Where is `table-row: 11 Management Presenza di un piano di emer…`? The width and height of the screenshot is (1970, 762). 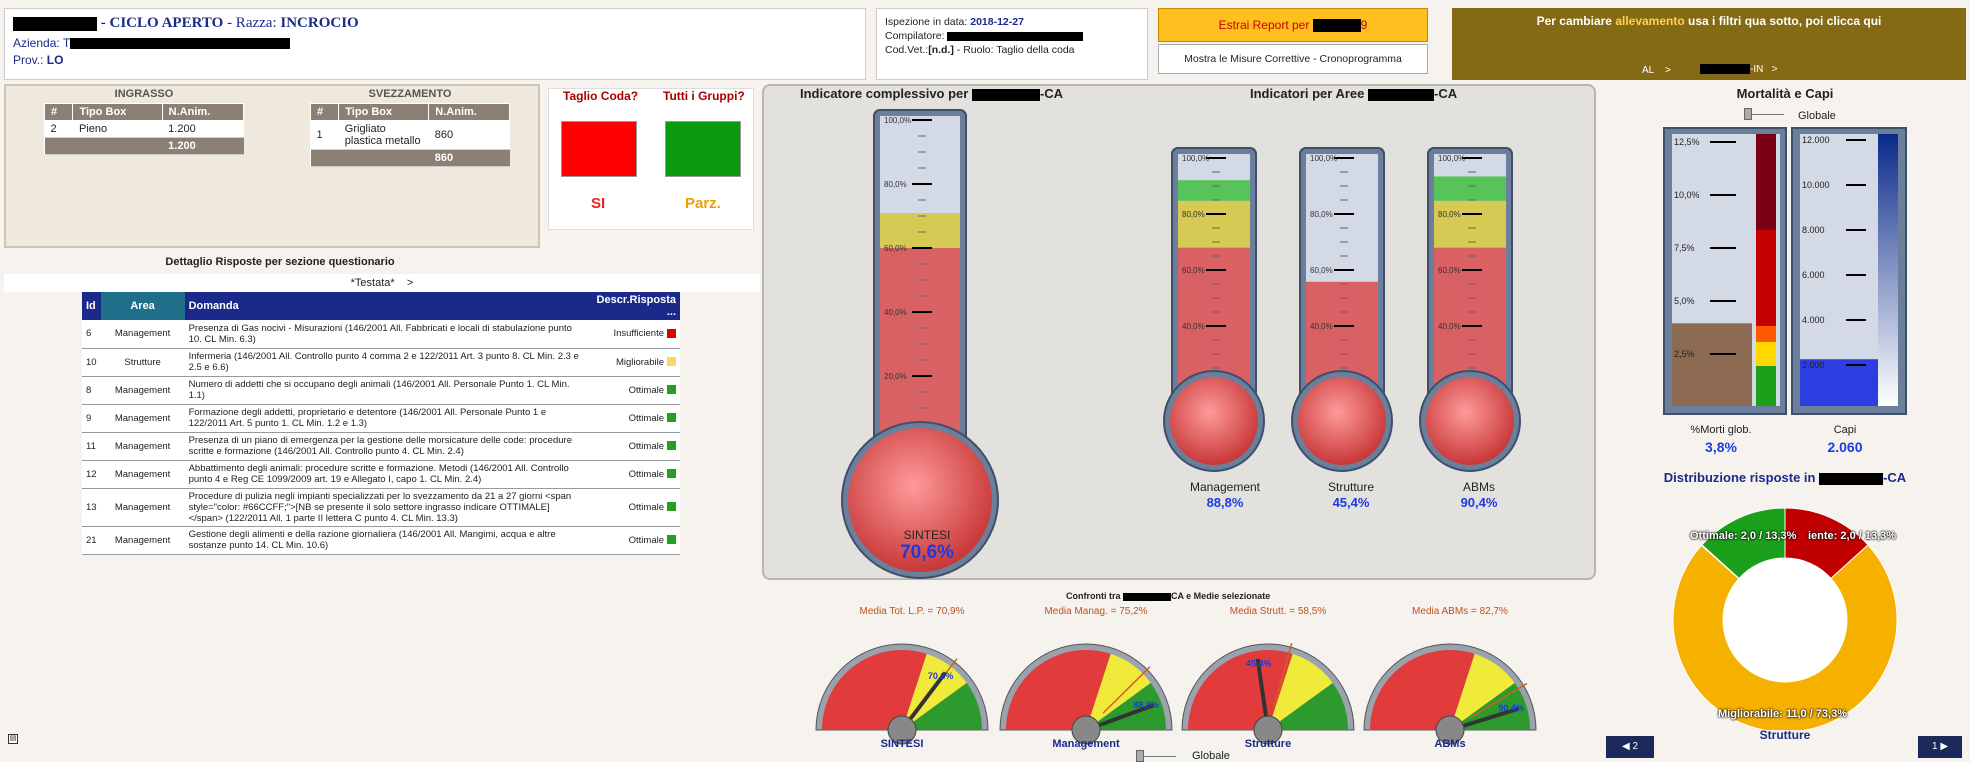 table-row: 11 Management Presenza di un piano di emer… is located at coordinates (381, 446).